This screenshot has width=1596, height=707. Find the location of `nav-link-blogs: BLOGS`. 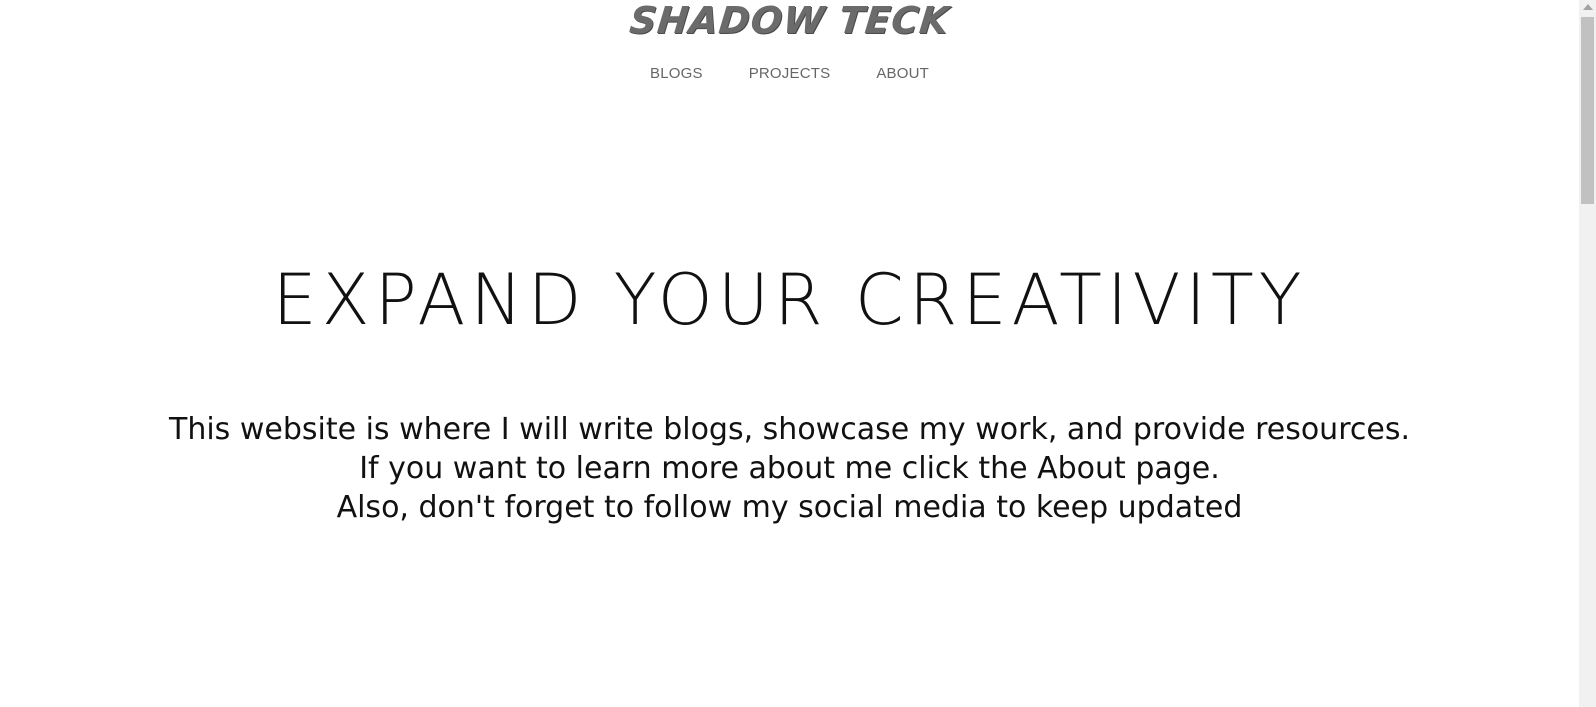

nav-link-blogs: BLOGS is located at coordinates (676, 74).